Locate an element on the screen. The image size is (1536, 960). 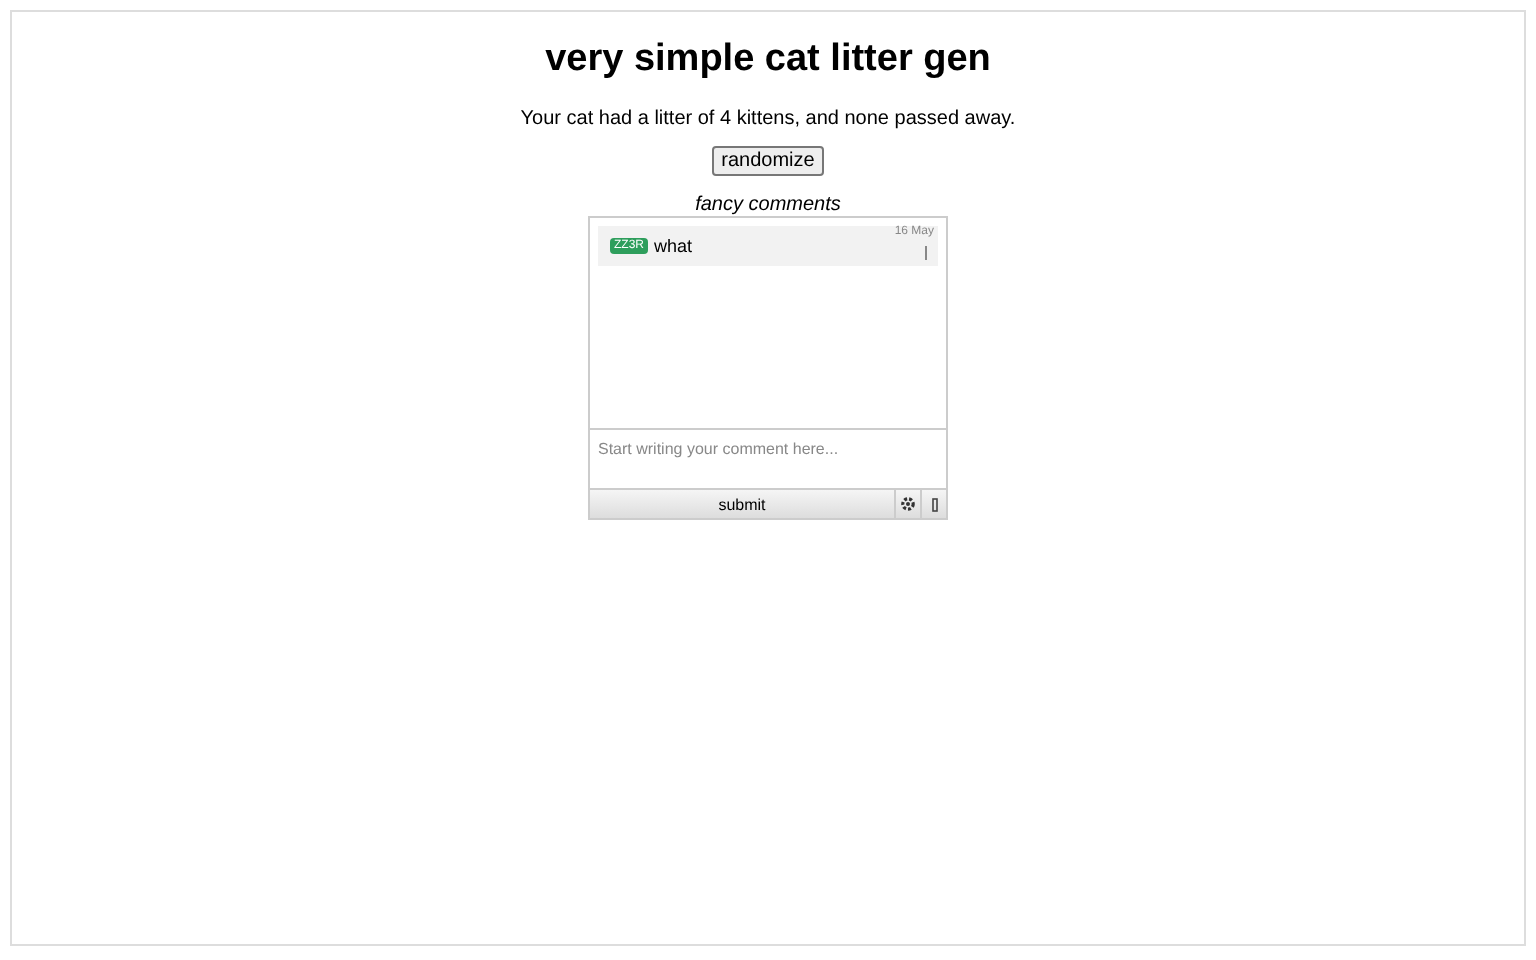
comment-text: what is located at coordinates (673, 246).